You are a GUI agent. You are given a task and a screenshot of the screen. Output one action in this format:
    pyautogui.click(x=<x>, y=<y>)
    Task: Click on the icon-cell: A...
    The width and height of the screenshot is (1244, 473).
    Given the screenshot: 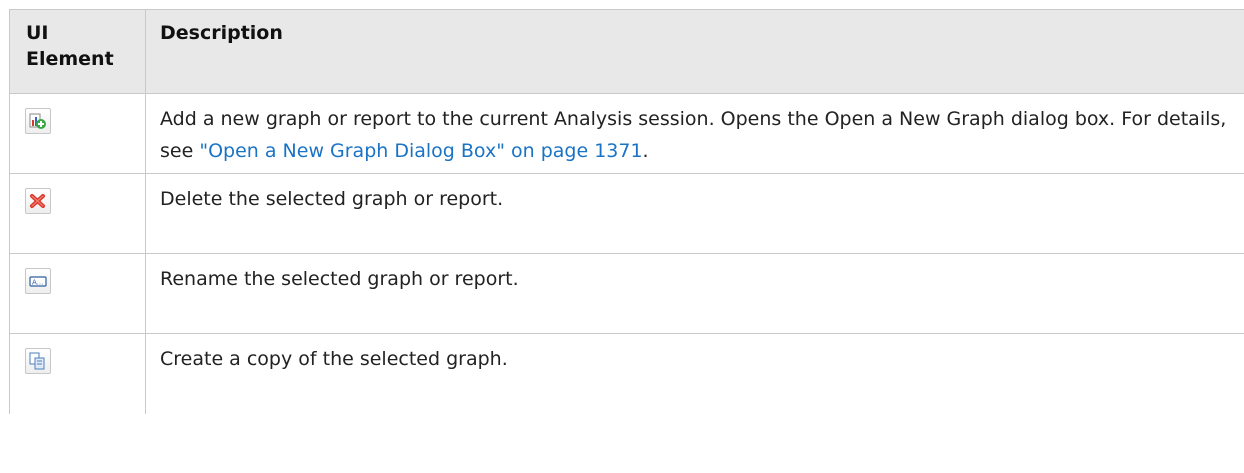 What is the action you would take?
    pyautogui.click(x=77, y=293)
    